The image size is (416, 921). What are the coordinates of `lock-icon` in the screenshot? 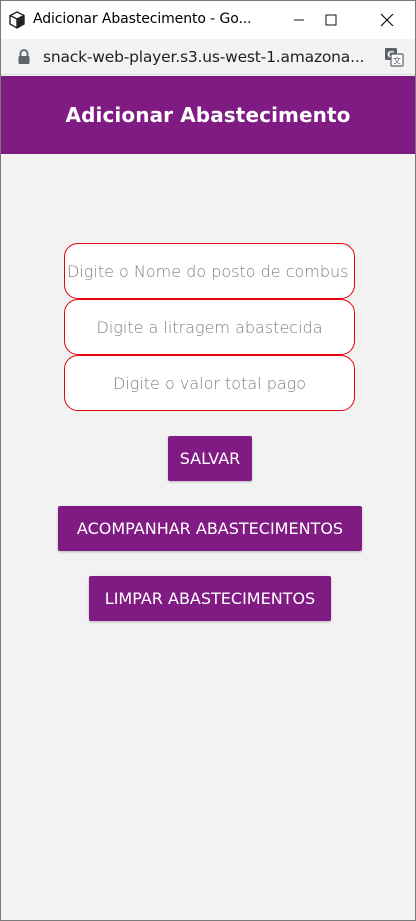 It's located at (24, 56).